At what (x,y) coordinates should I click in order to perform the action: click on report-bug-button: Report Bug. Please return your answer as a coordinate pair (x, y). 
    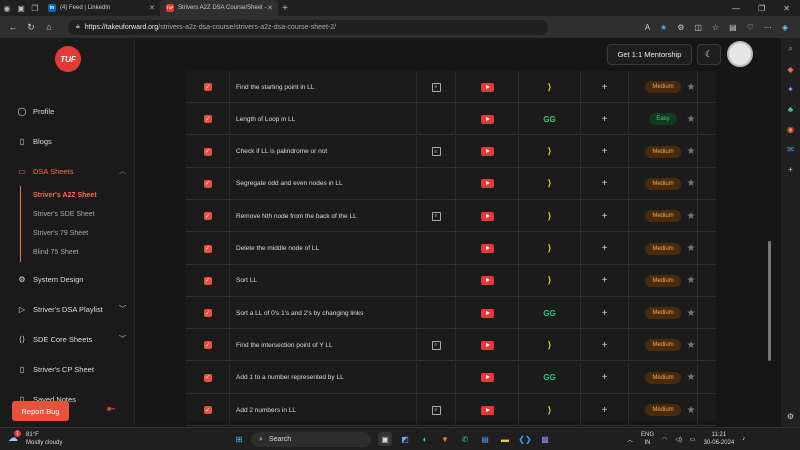
    Looking at the image, I should click on (40, 411).